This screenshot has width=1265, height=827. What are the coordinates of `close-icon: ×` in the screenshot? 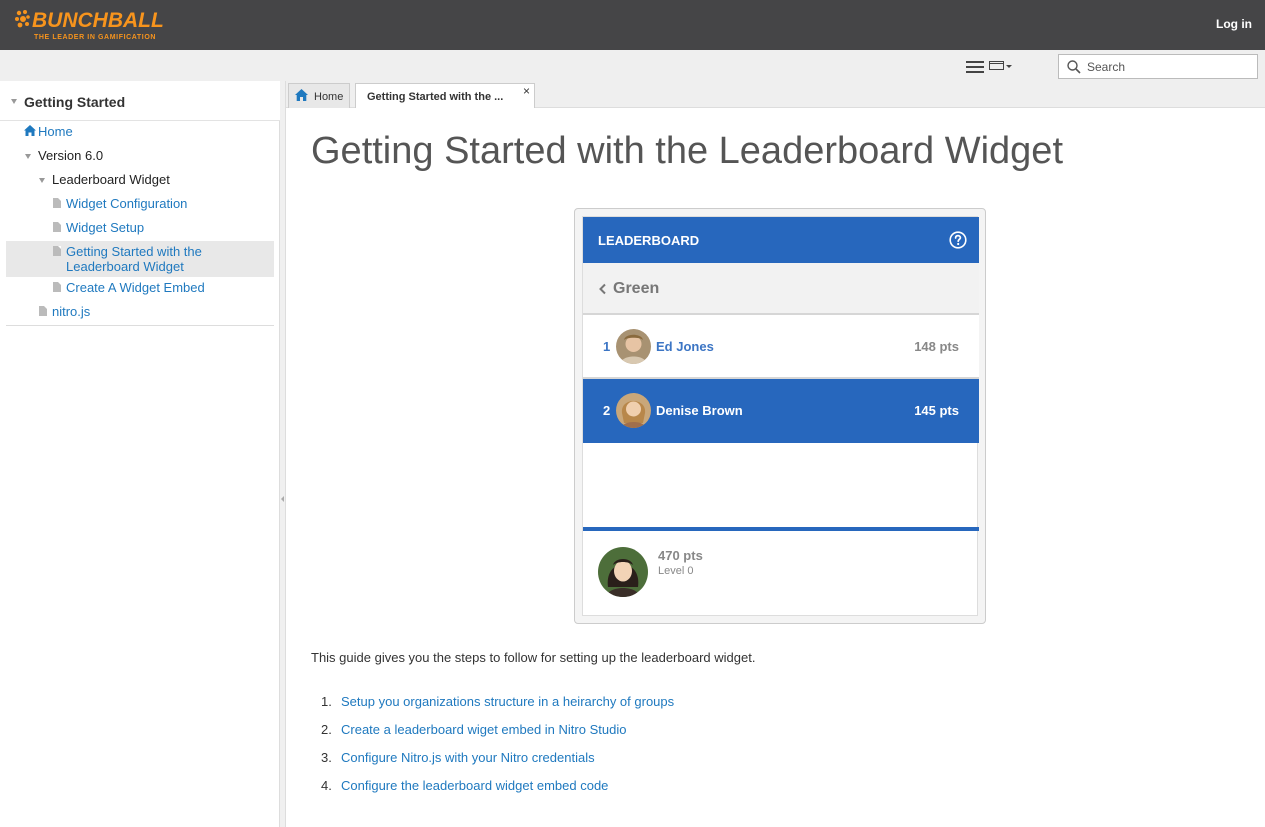 It's located at (526, 91).